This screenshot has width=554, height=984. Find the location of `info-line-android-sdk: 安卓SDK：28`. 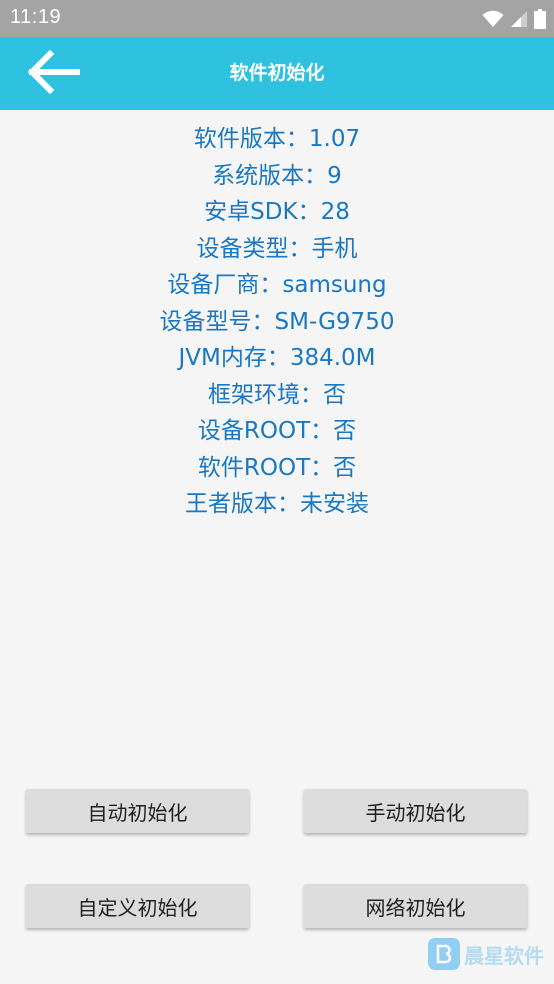

info-line-android-sdk: 安卓SDK：28 is located at coordinates (277, 212).